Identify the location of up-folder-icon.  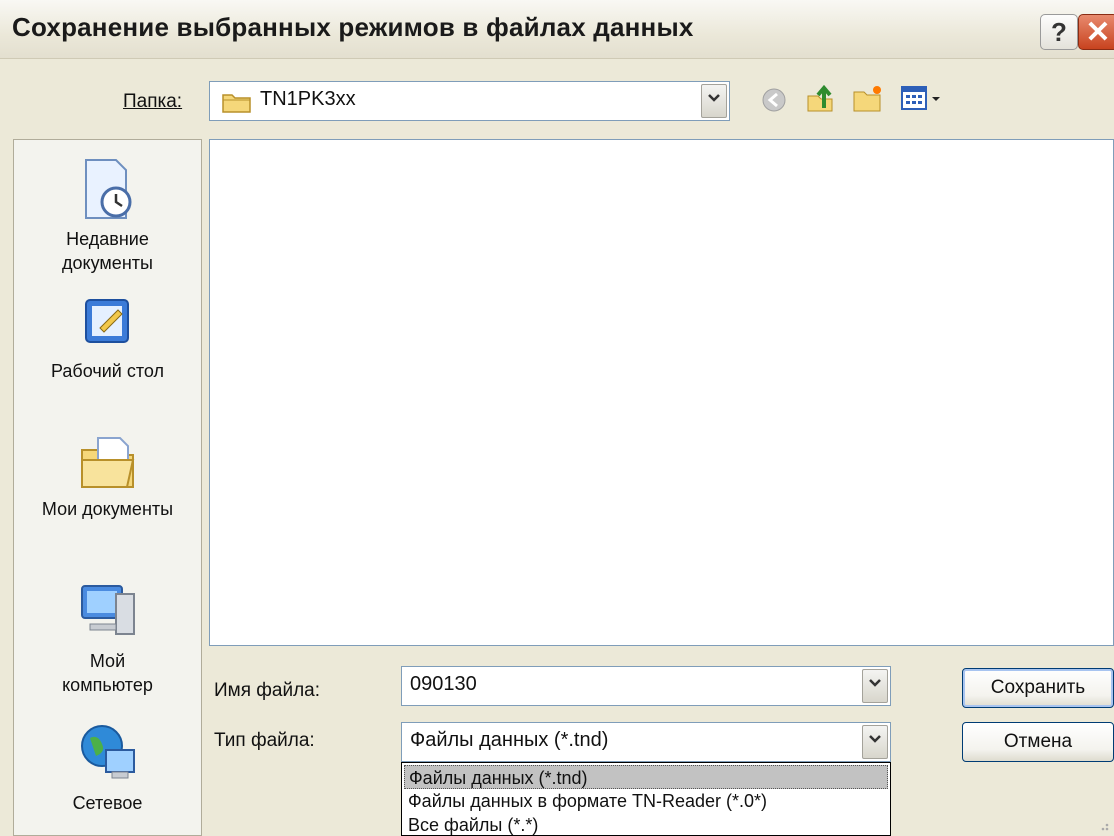
(820, 98).